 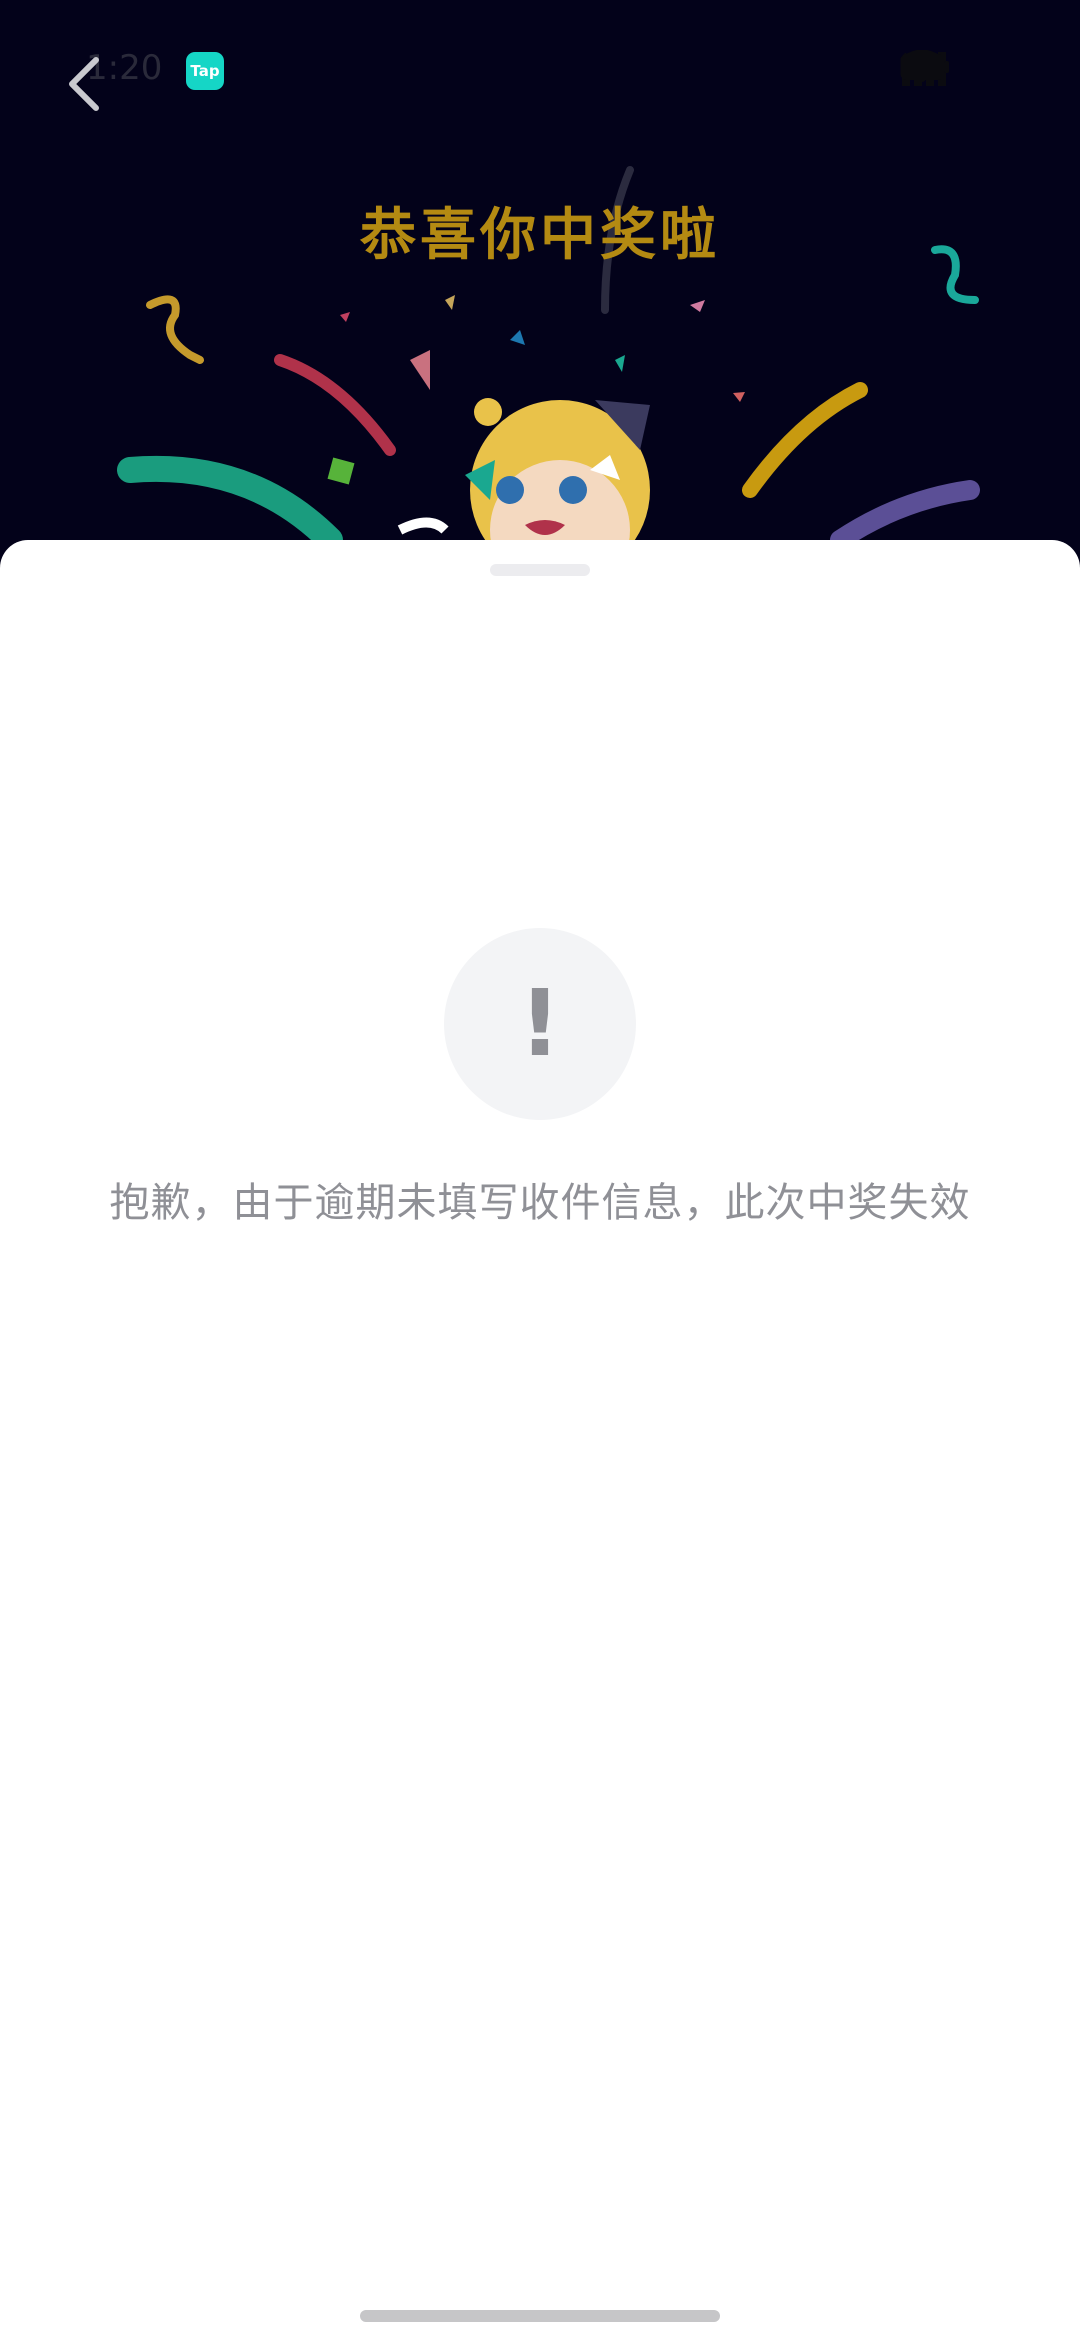 I want to click on alert-symbol: !, so click(x=540, y=1023).